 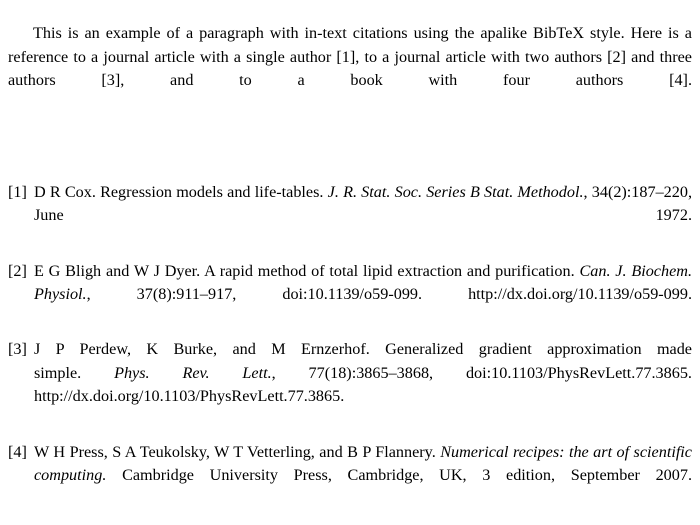 I want to click on reference-authors: E G Bligh and W J Dyer., so click(x=117, y=270).